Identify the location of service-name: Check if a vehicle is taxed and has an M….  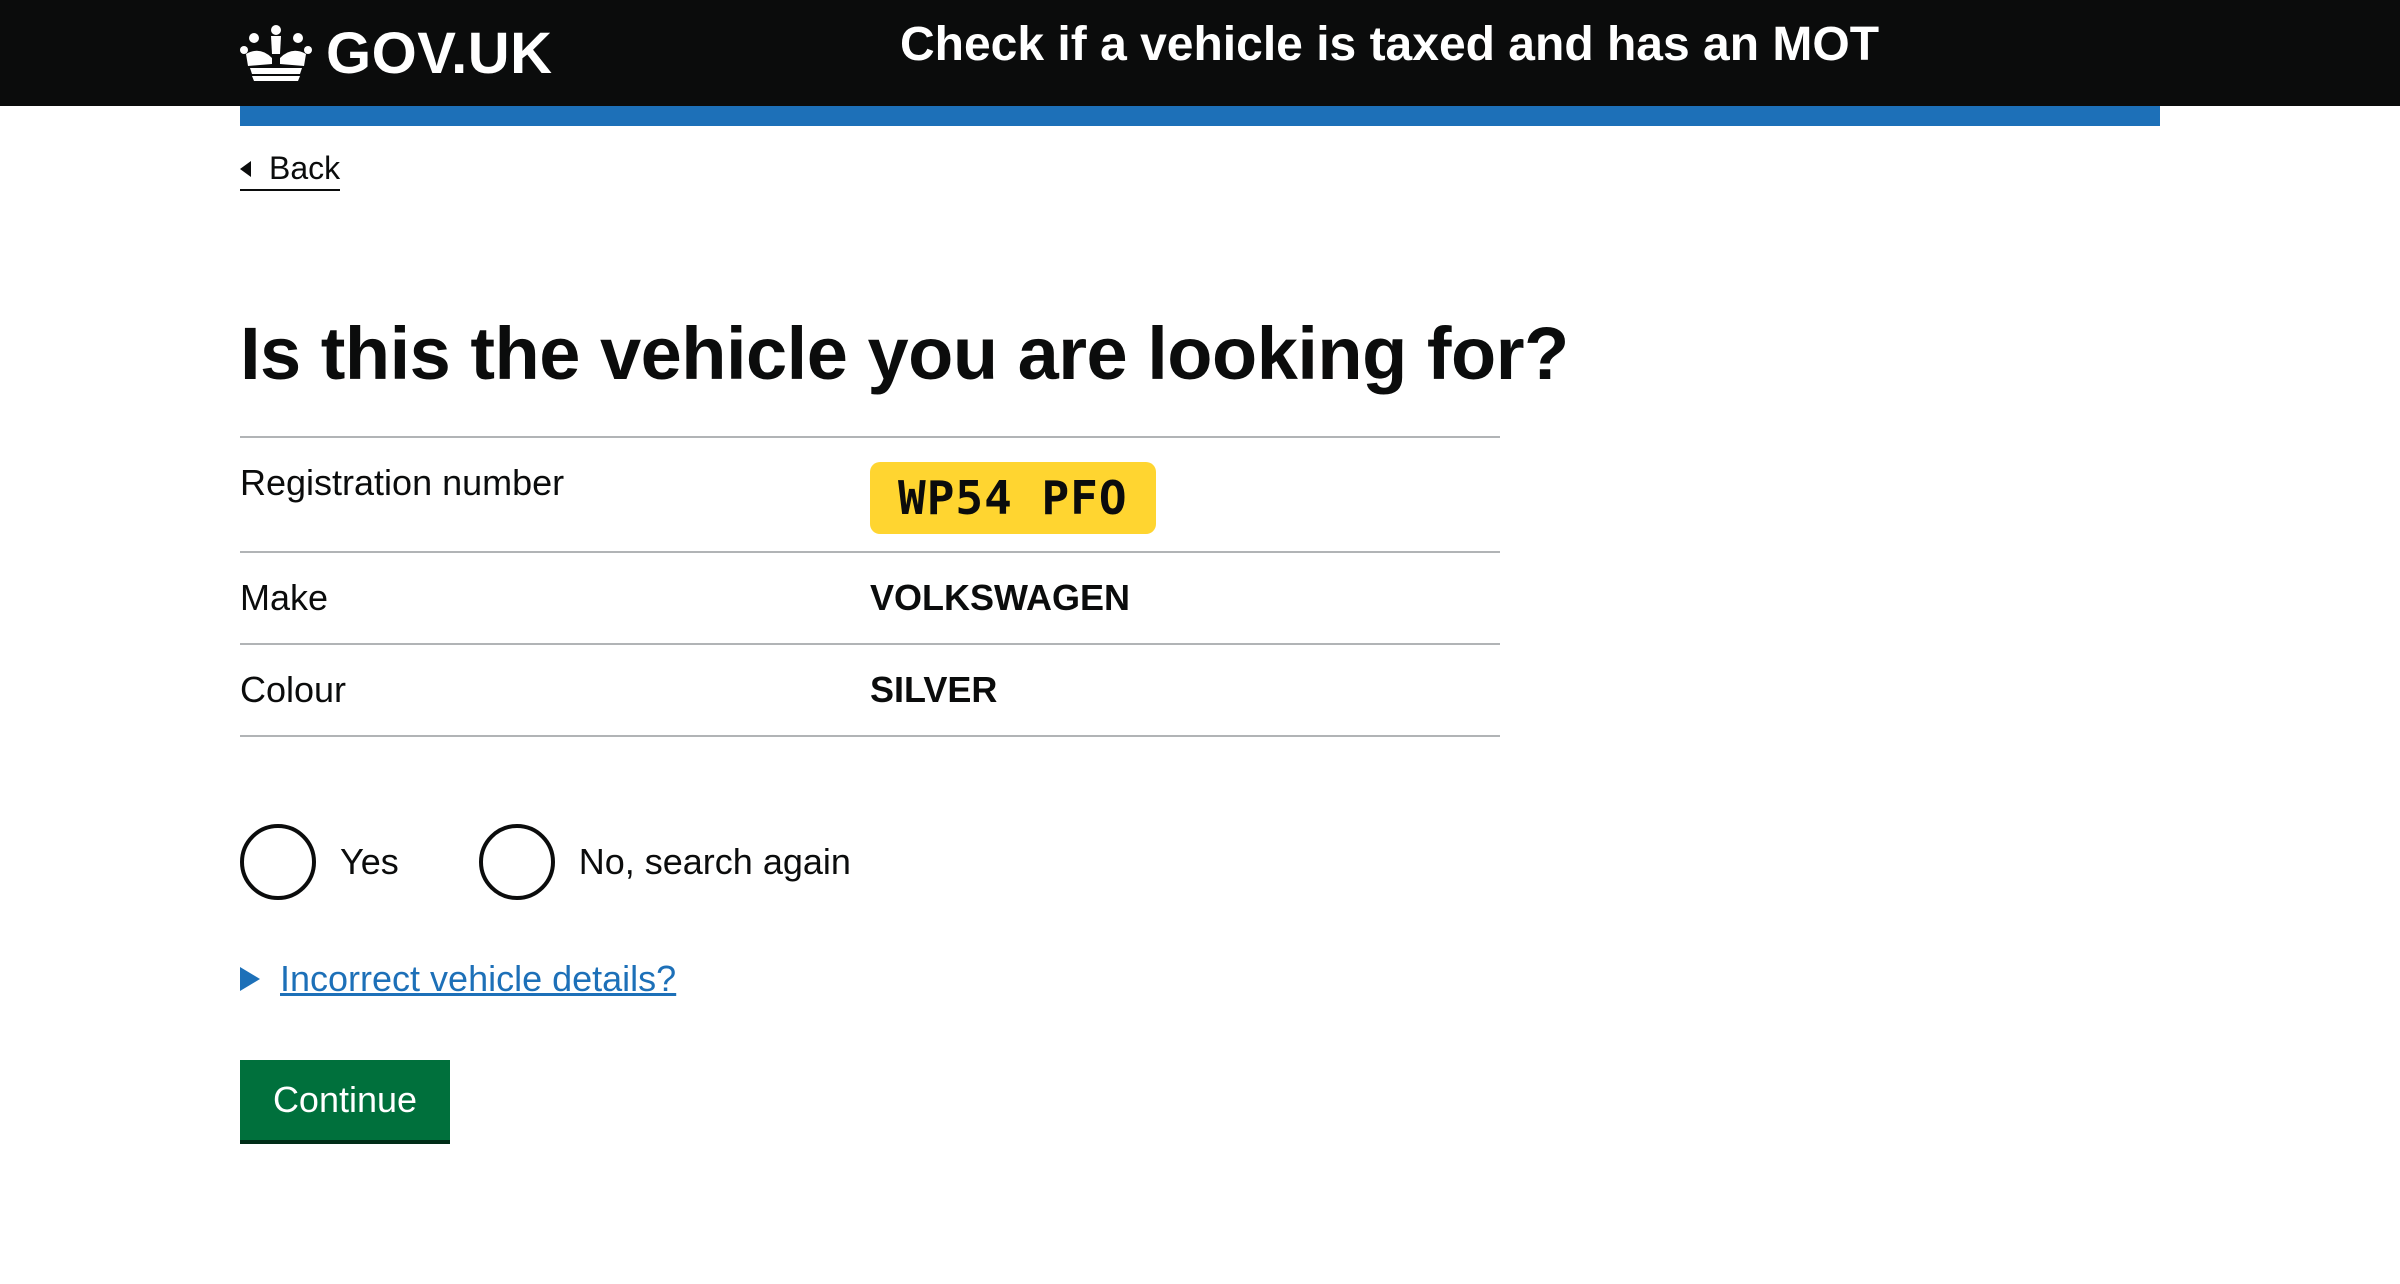
(1389, 45).